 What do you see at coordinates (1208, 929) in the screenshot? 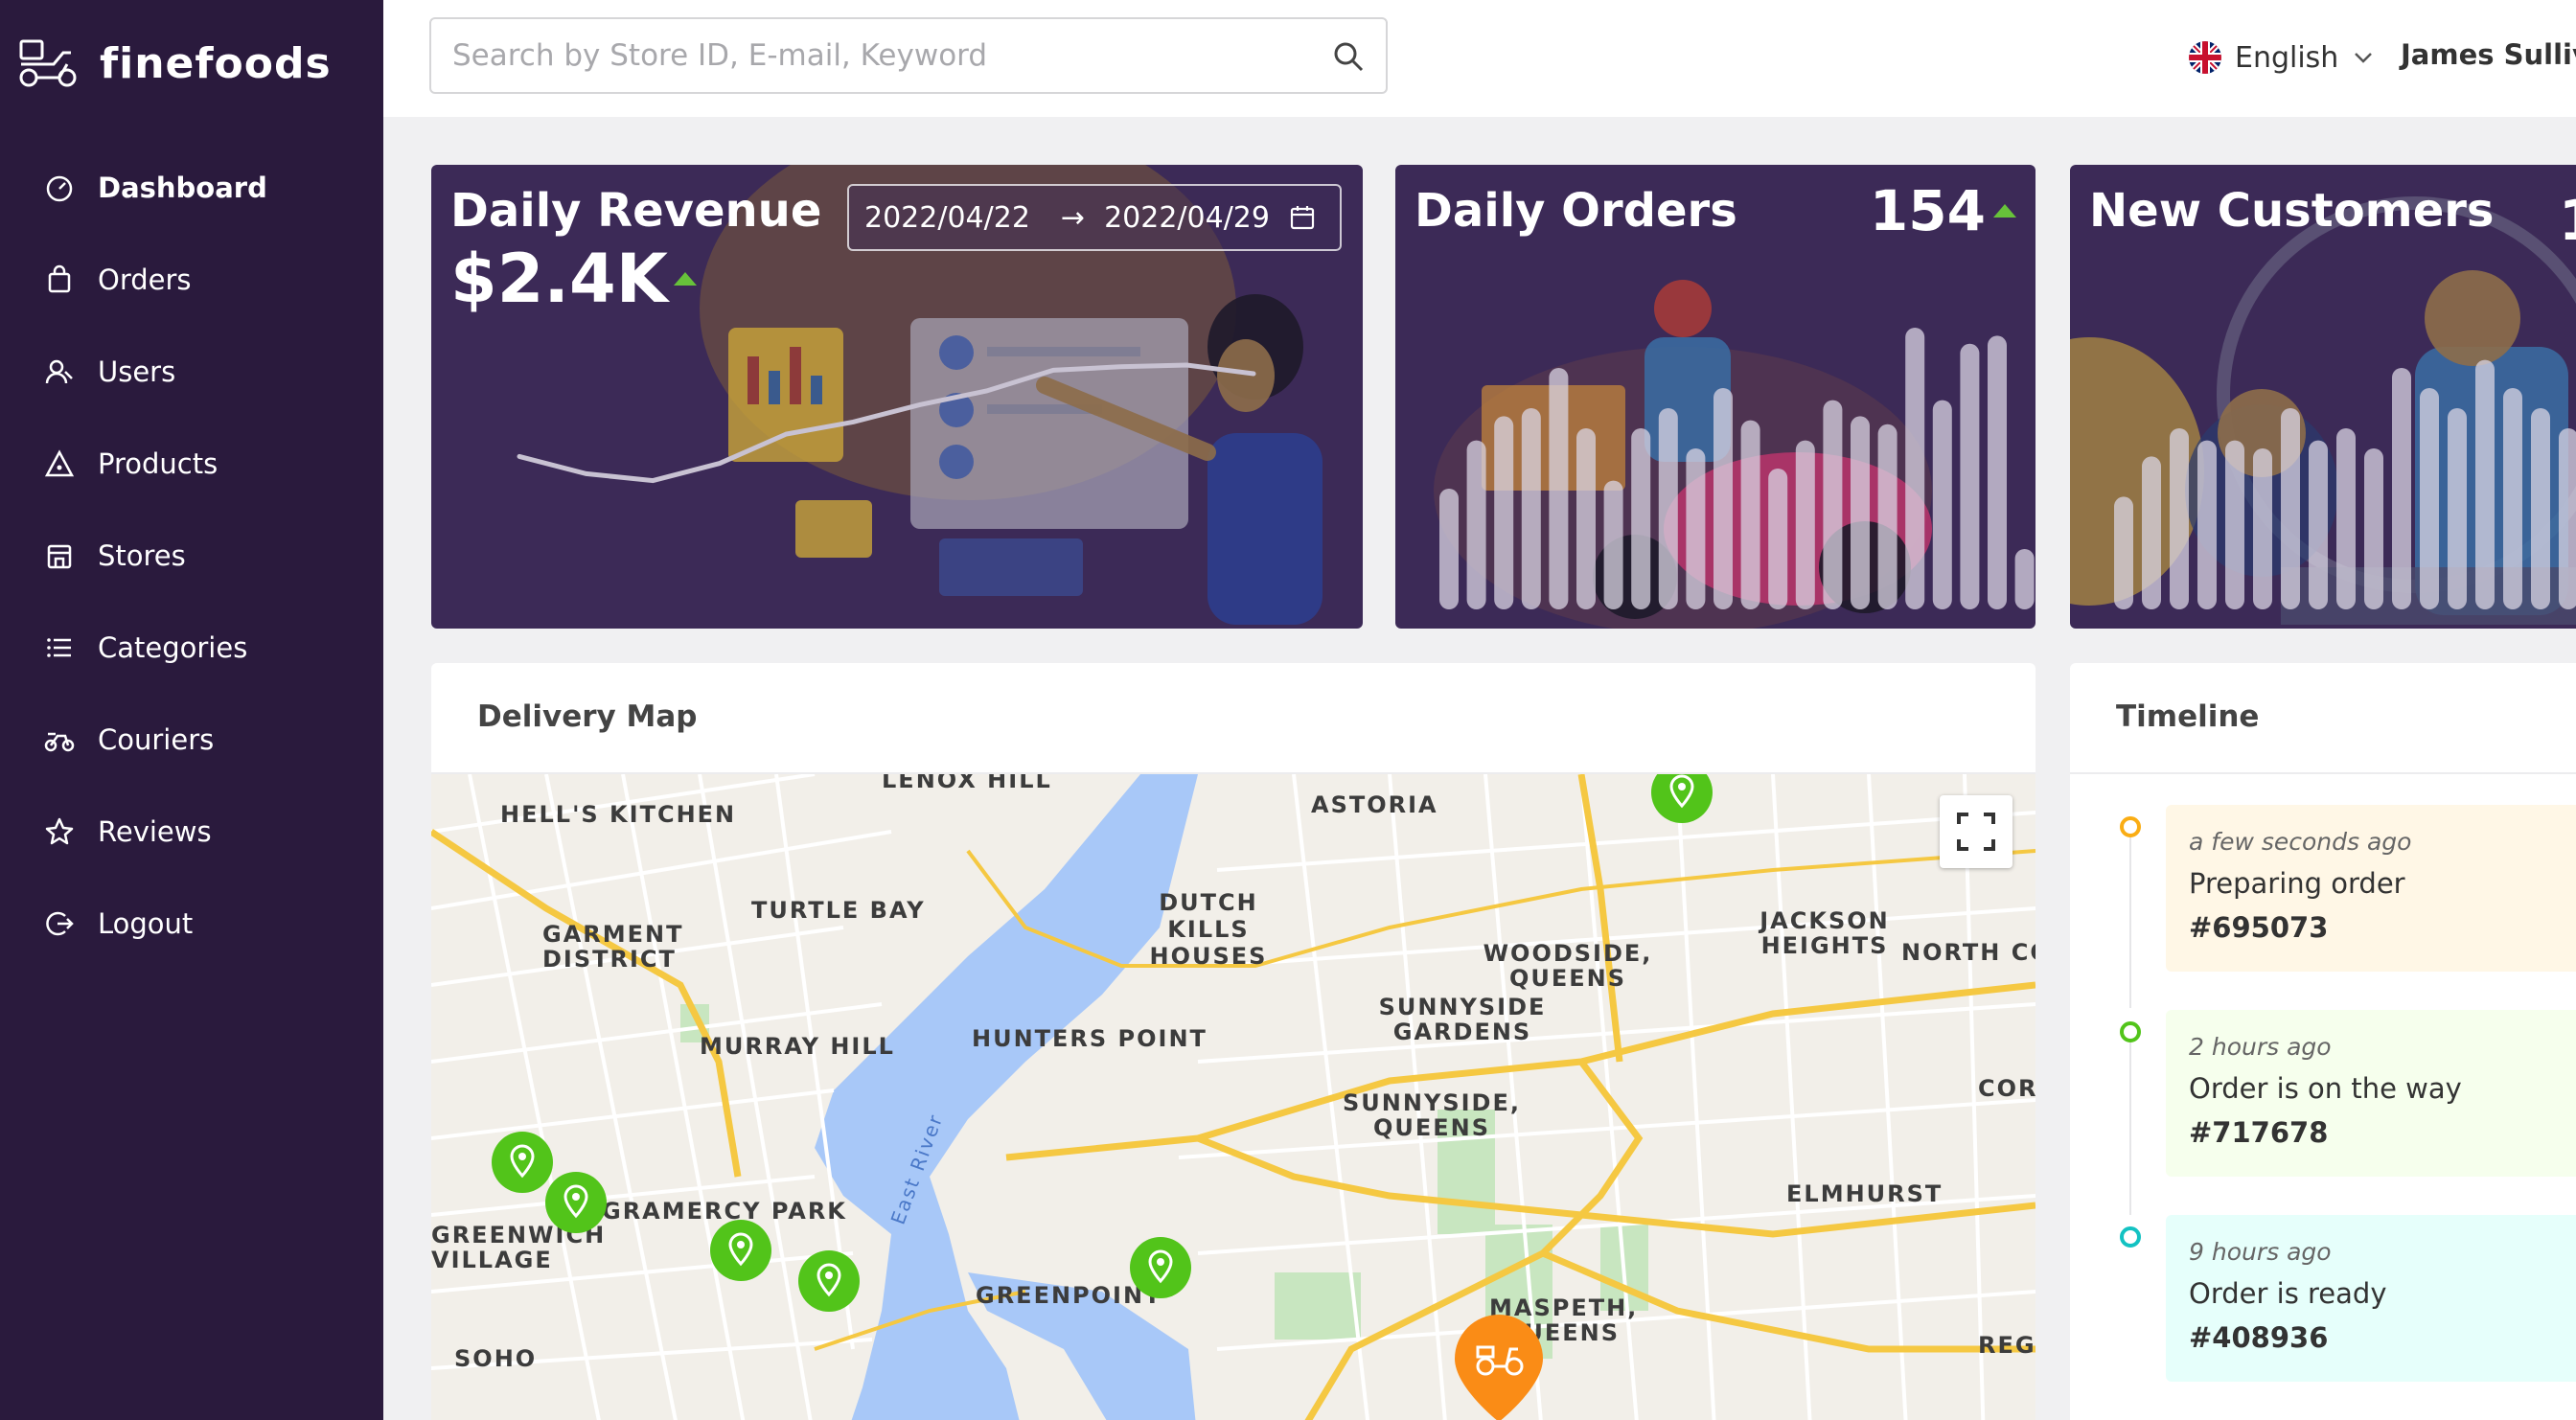
I see `map-label: DUTCH KILLS HOUSES` at bounding box center [1208, 929].